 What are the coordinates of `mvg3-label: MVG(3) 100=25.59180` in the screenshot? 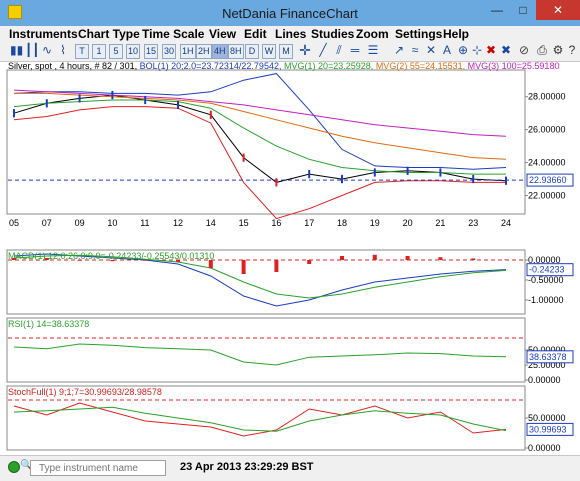 It's located at (513, 66).